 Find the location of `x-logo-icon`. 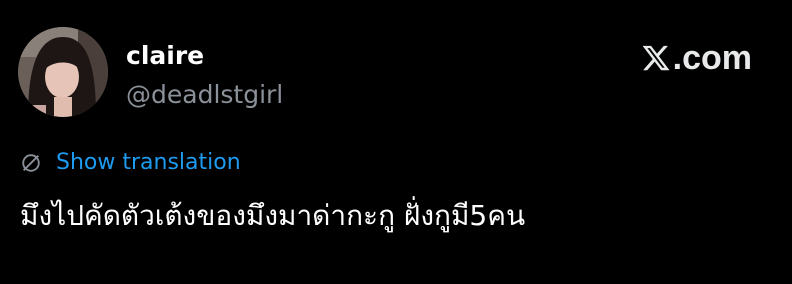

x-logo-icon is located at coordinates (656, 58).